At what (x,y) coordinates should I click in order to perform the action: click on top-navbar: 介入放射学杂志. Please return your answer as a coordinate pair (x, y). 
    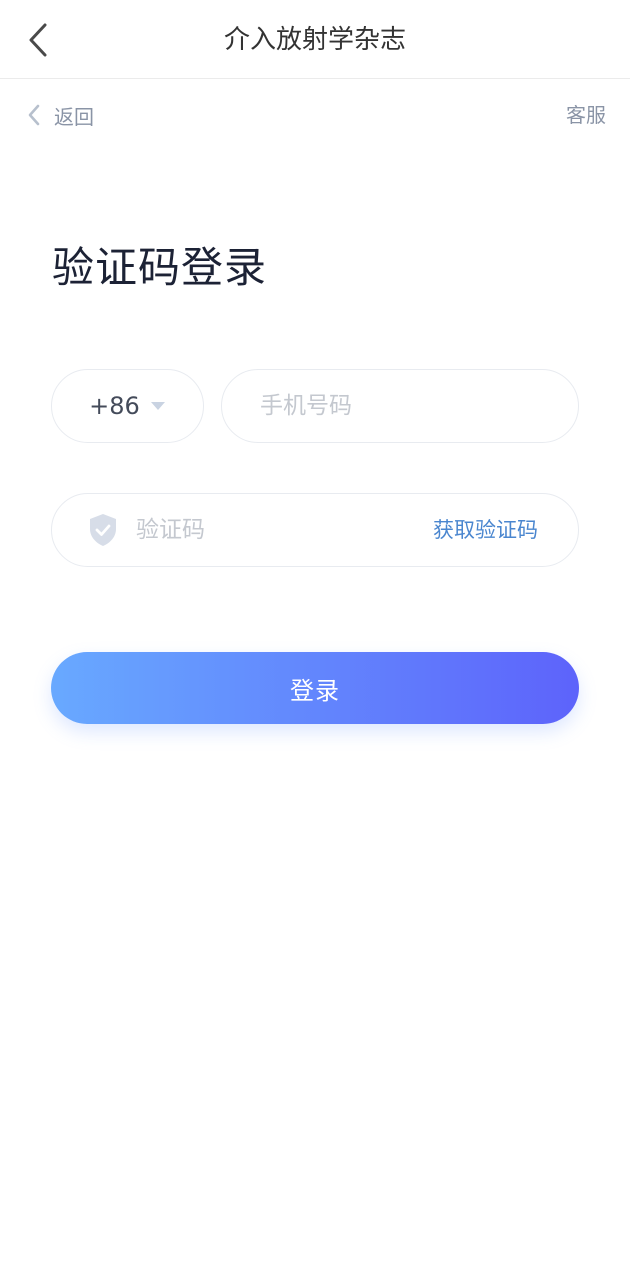
    Looking at the image, I should click on (315, 39).